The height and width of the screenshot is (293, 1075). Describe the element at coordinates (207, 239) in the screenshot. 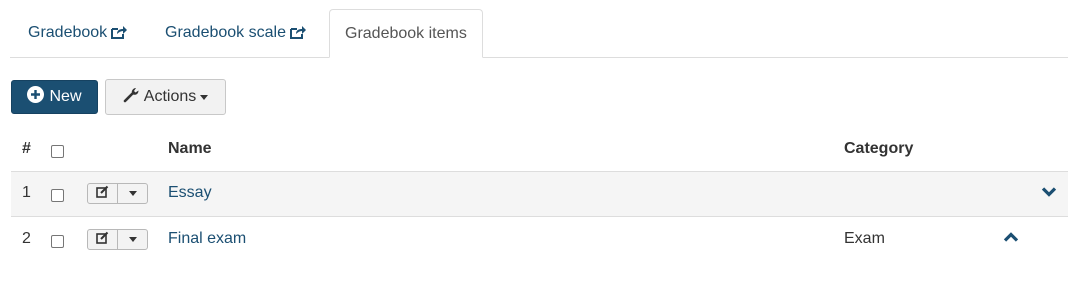

I see `item-name-link: Final exam` at that location.